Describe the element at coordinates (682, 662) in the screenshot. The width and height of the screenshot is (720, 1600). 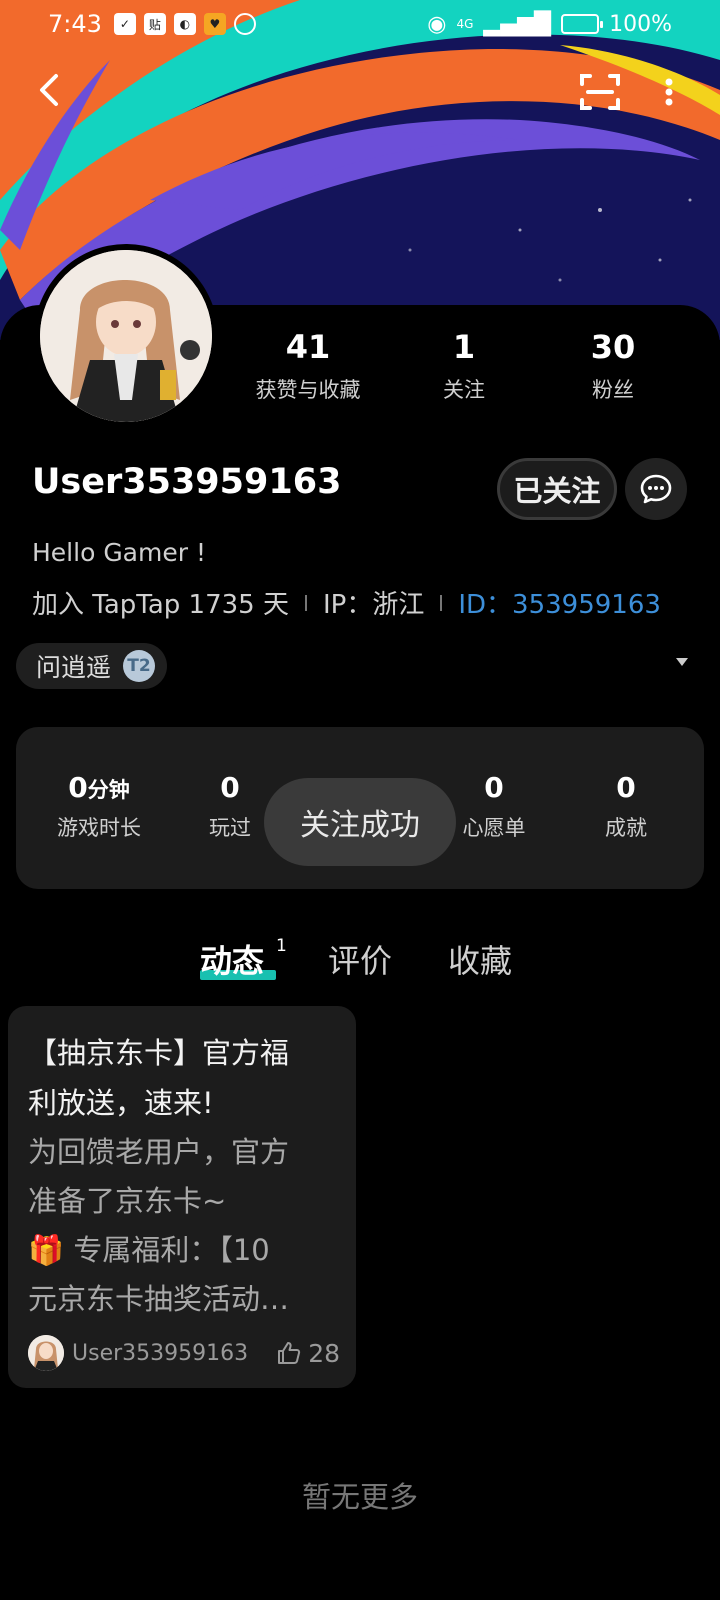
I see `expand-caret-icon` at that location.